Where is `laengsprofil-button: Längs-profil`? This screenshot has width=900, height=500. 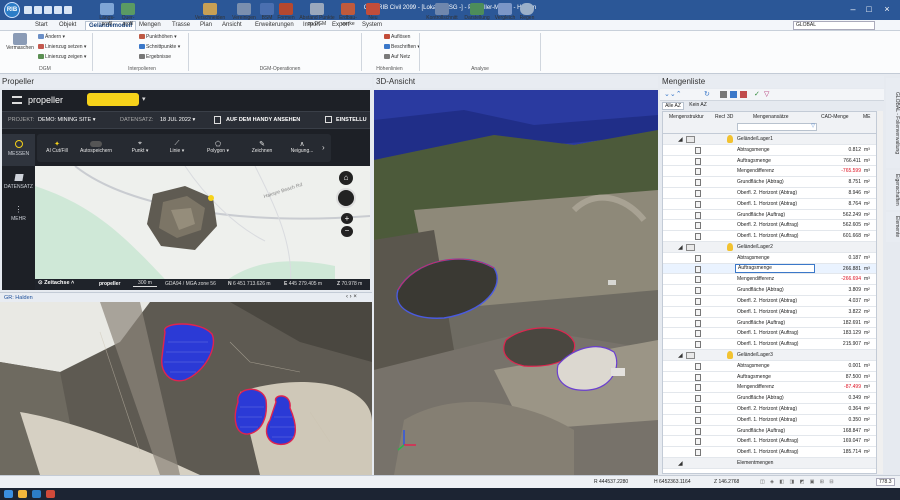
laengsprofil-button: Längs-profil is located at coordinates (107, 15).